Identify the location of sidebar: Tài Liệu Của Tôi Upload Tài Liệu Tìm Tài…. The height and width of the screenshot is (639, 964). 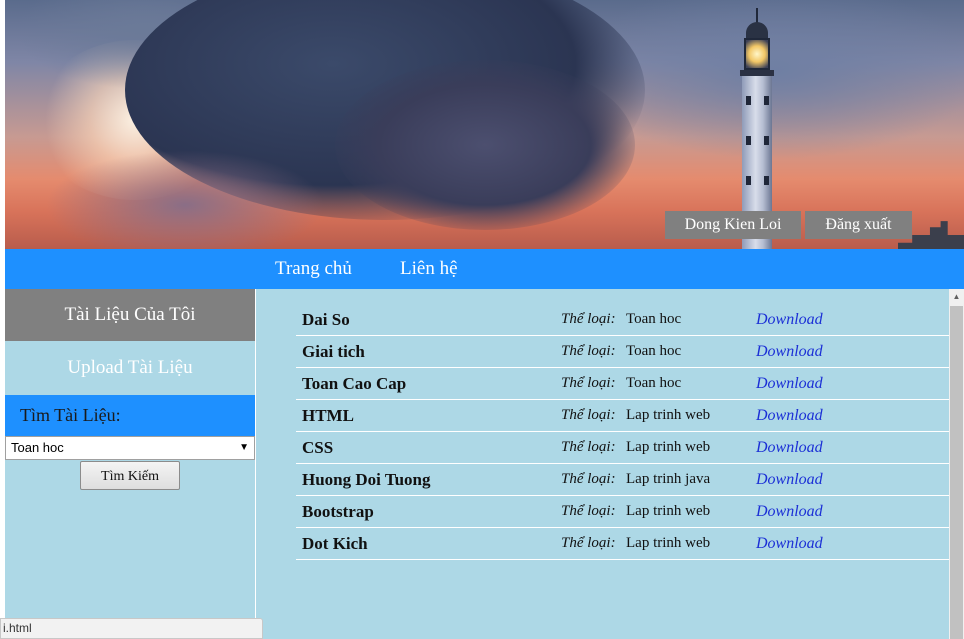
(130, 464).